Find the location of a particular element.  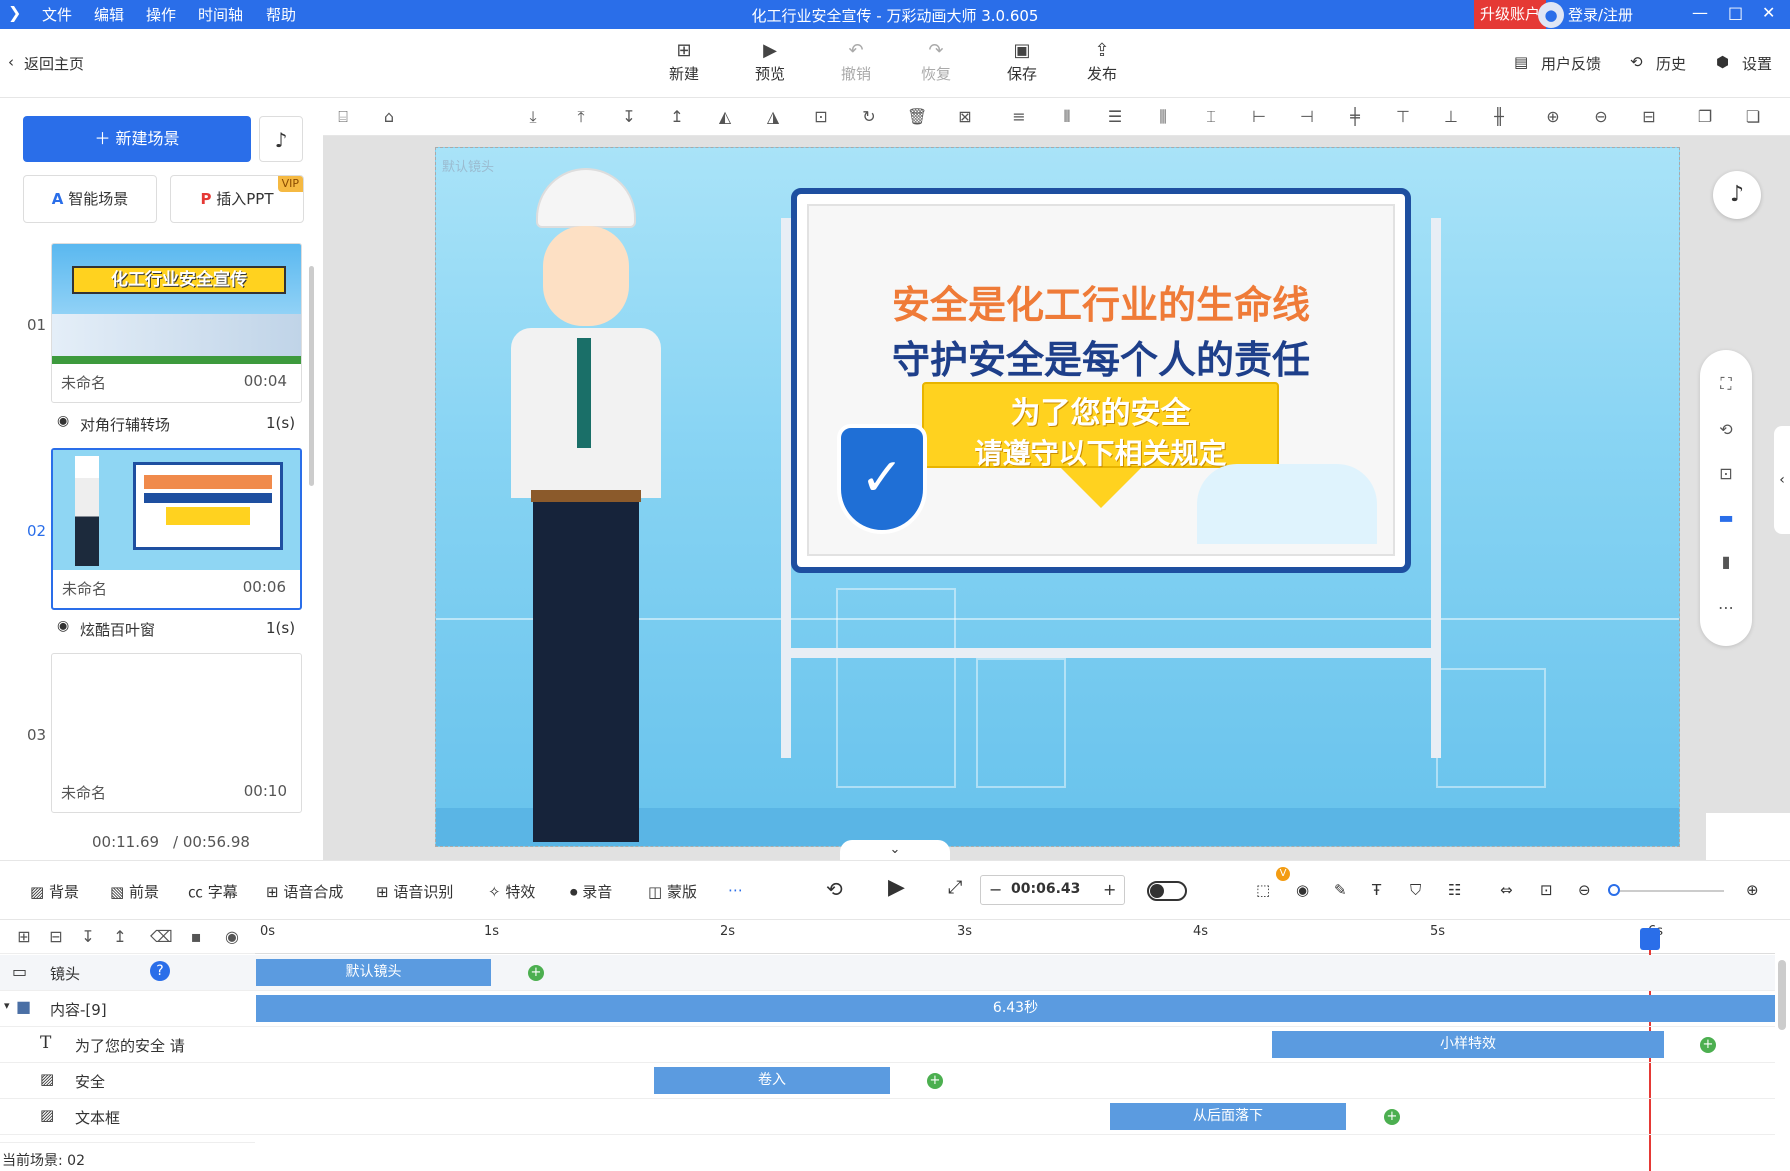

time-stepper: − 00:06.43 + is located at coordinates (1052, 890).